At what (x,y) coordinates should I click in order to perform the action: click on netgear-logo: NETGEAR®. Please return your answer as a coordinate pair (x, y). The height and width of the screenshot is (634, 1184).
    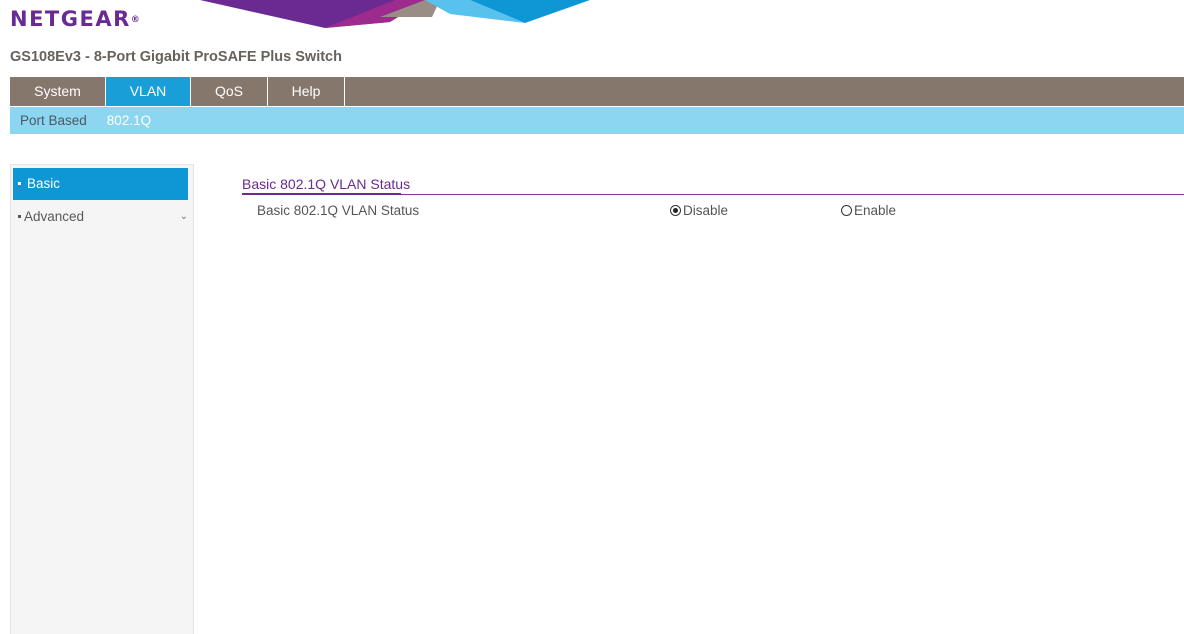
    Looking at the image, I should click on (75, 19).